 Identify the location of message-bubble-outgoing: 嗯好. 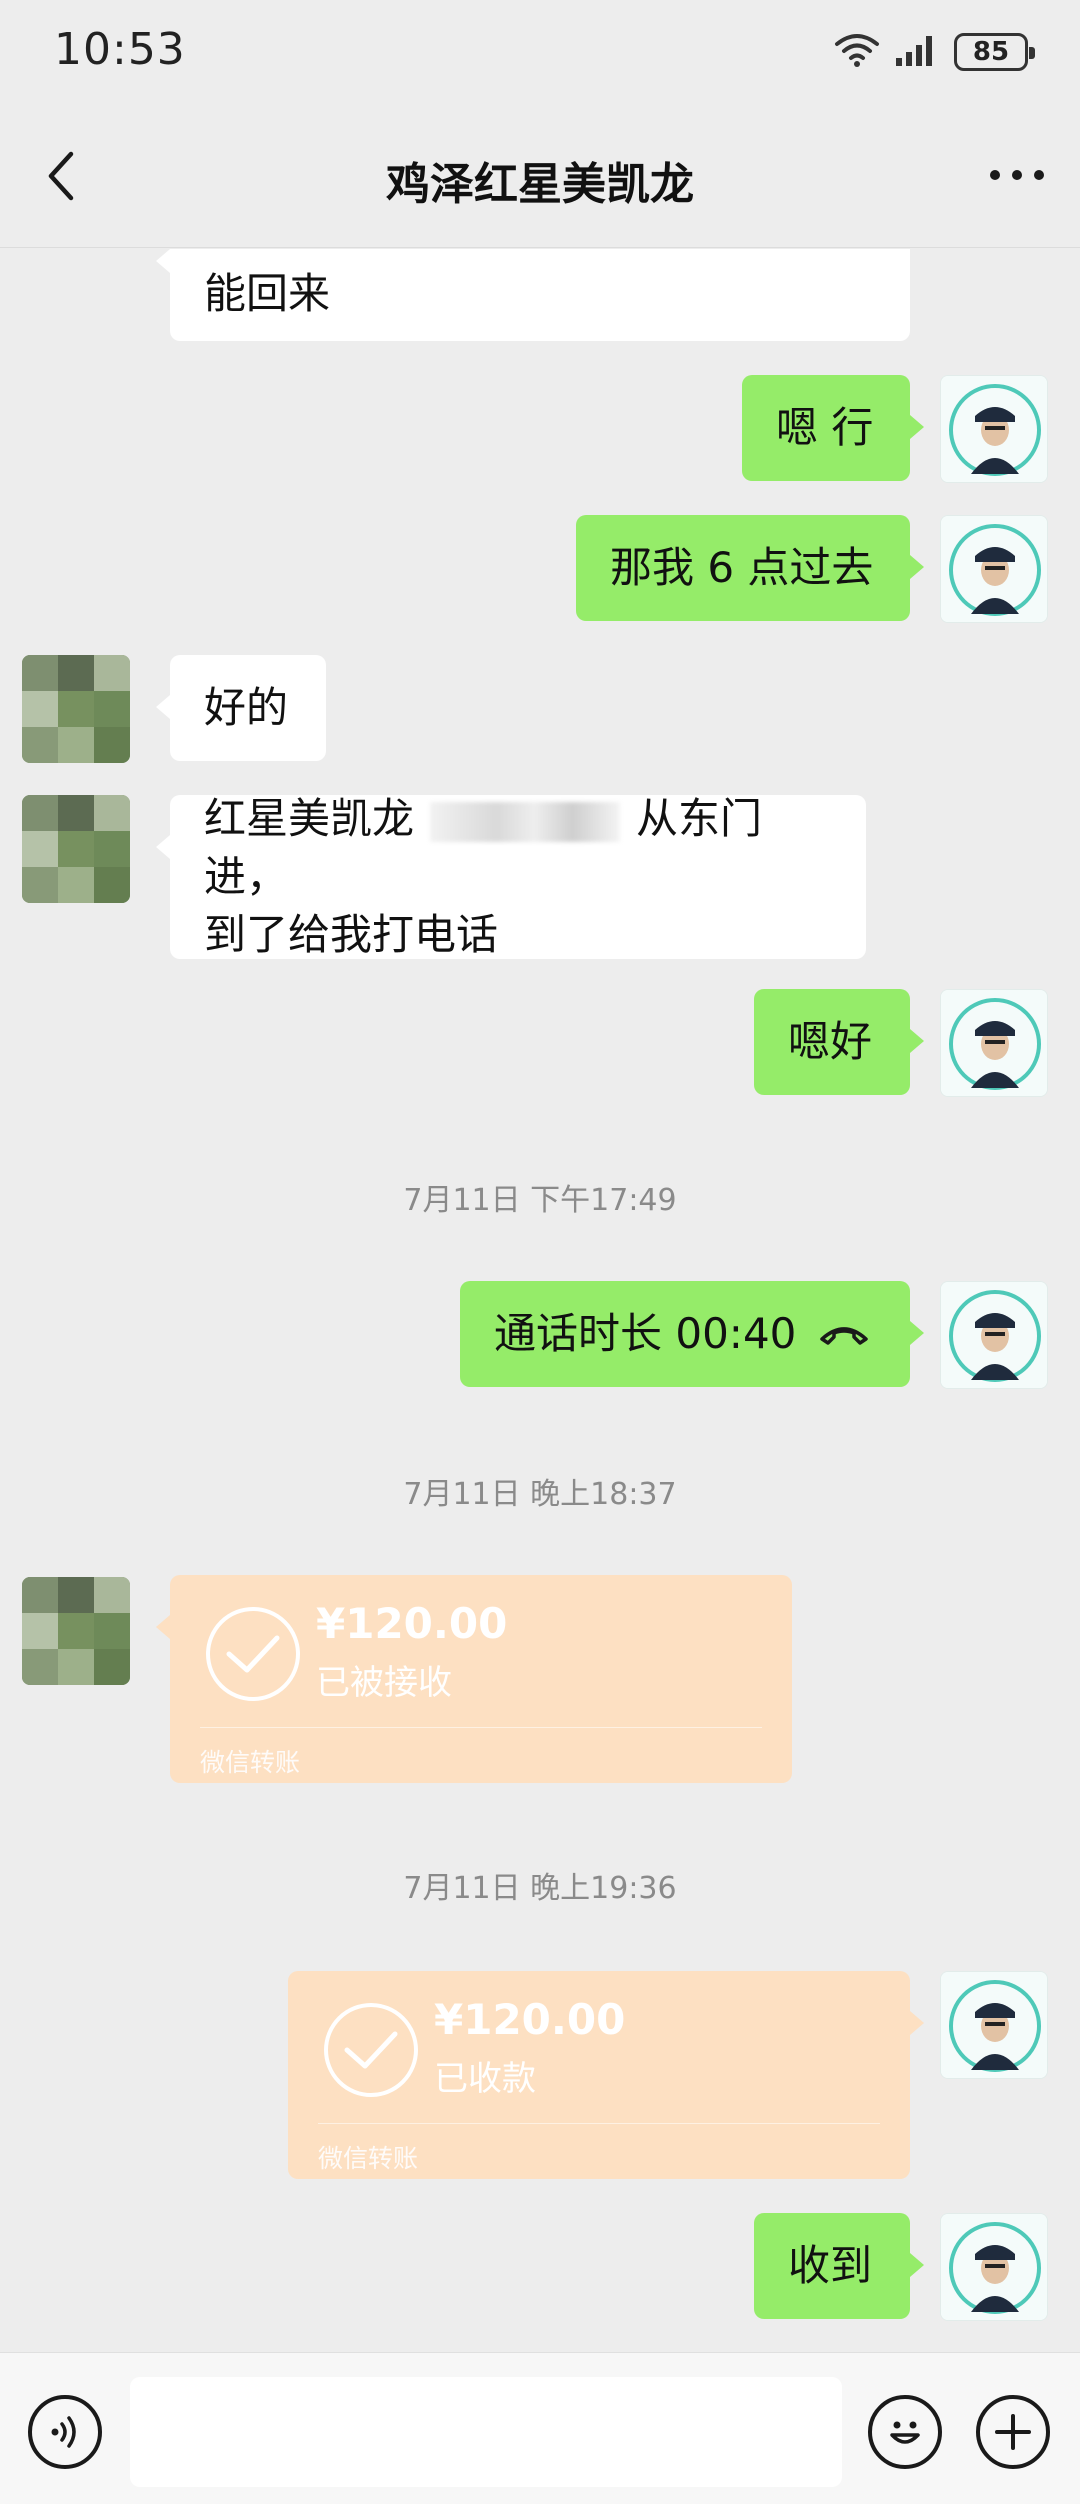
(839, 1042).